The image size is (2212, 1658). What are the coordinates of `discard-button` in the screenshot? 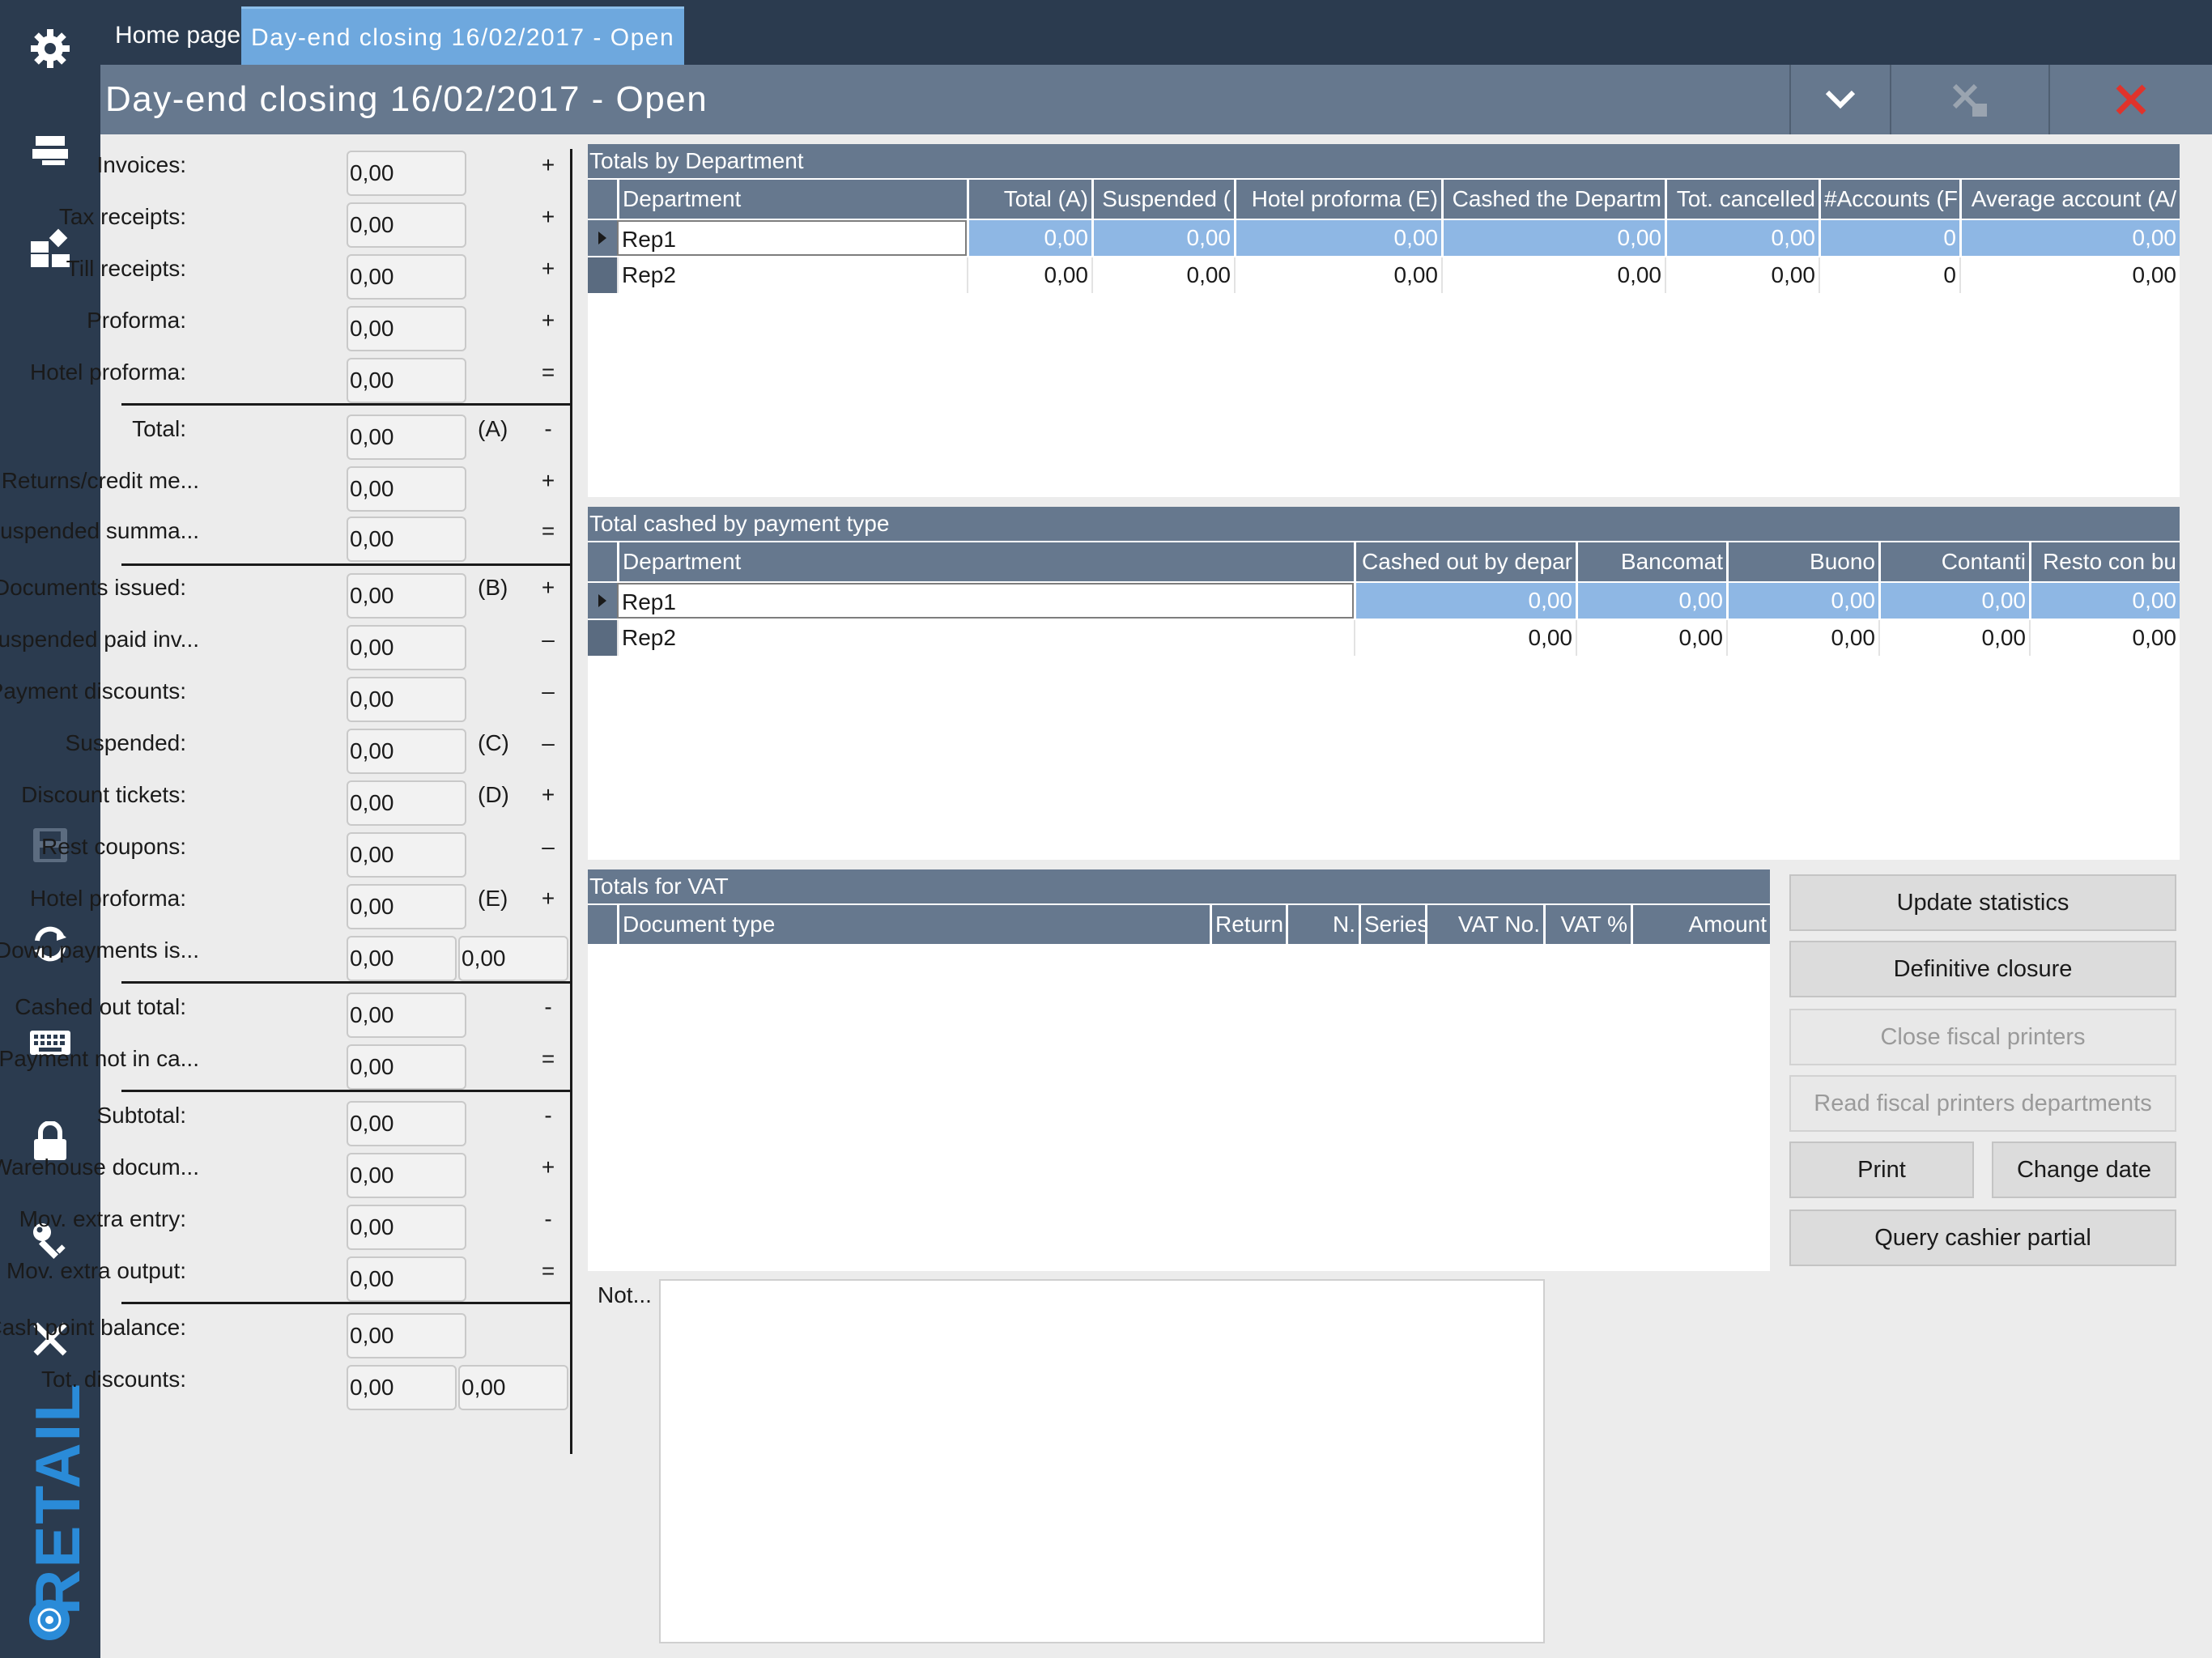 It's located at (1969, 99).